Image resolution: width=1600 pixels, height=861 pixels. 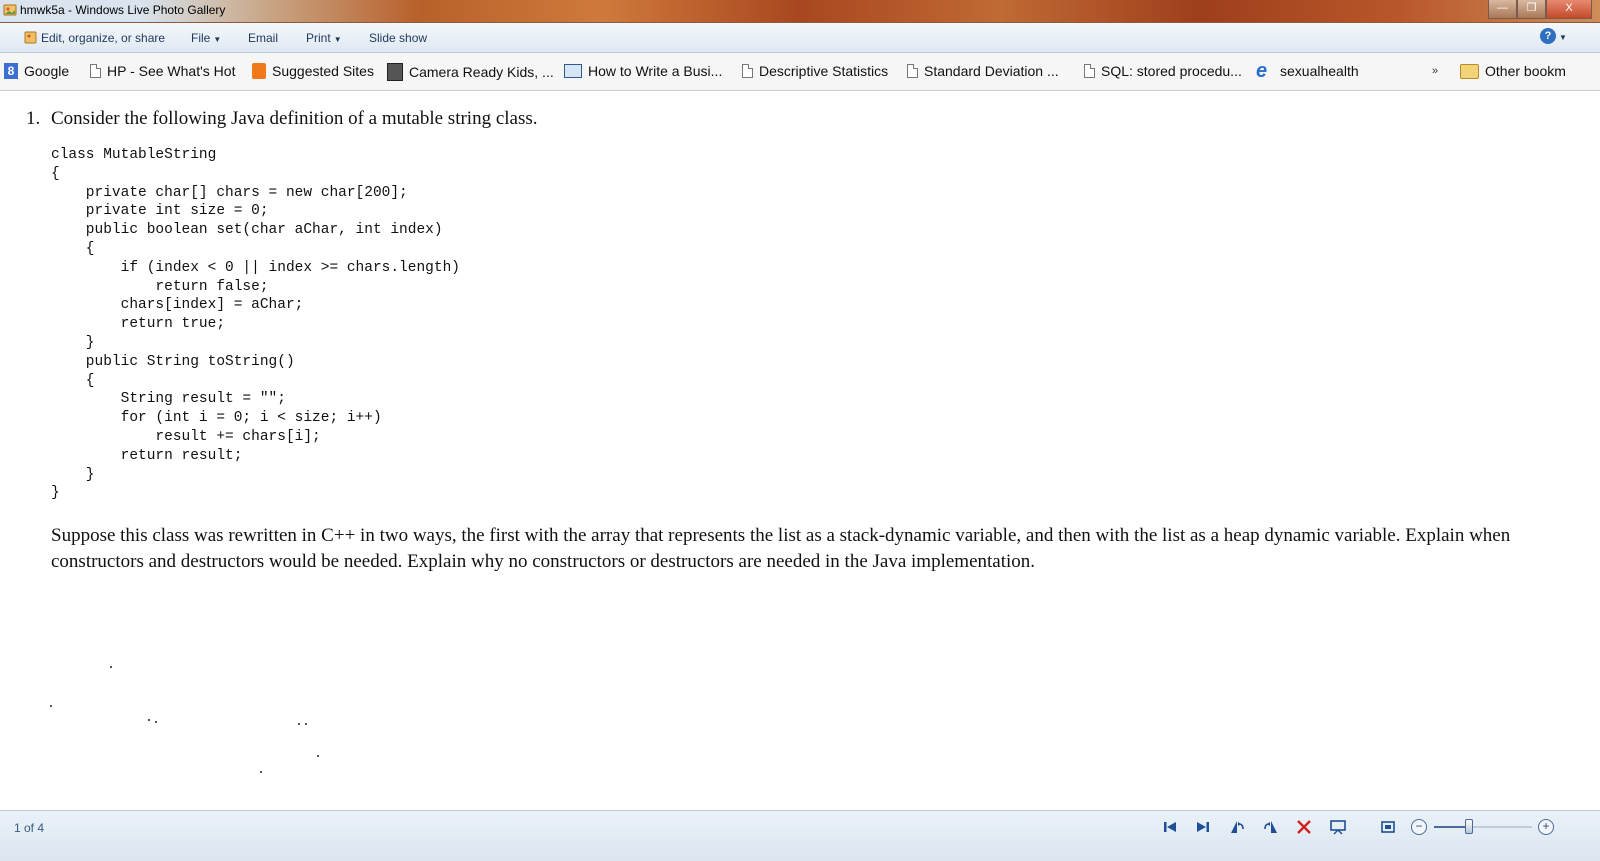 I want to click on email-button: Email, so click(x=263, y=38).